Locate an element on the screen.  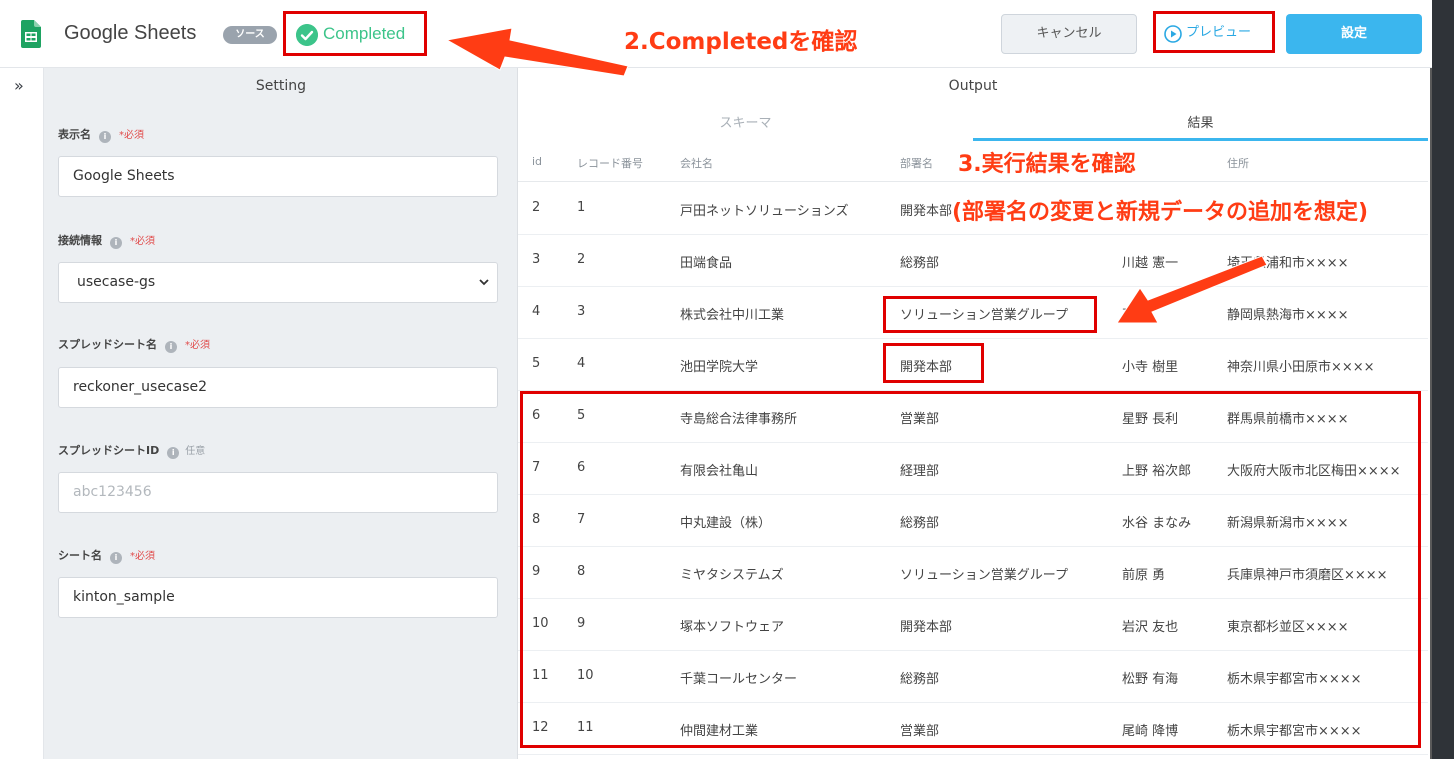
connection-label: 接続情報 i *必須 is located at coordinates (106, 240).